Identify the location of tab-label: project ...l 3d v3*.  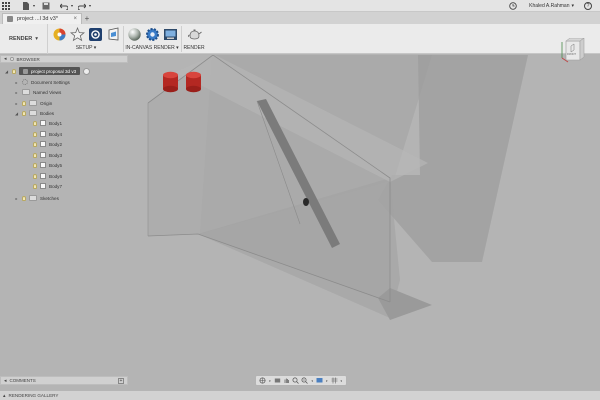
(37, 19).